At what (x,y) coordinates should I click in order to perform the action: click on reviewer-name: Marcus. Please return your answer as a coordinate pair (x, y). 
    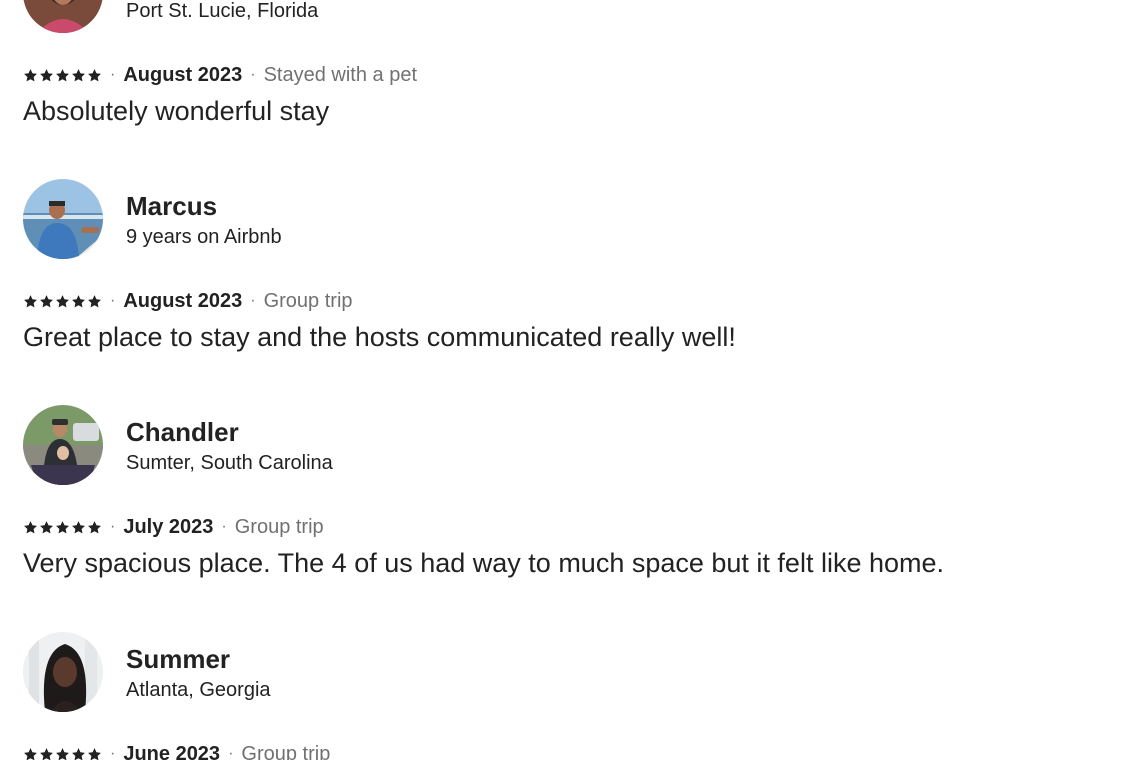
    Looking at the image, I should click on (172, 206).